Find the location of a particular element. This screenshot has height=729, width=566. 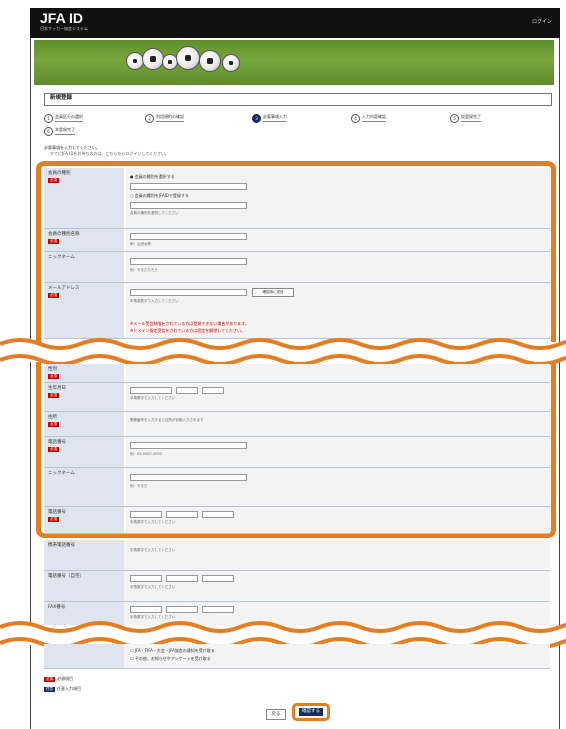

field-label: 電話番号（自宅） is located at coordinates (66, 576).